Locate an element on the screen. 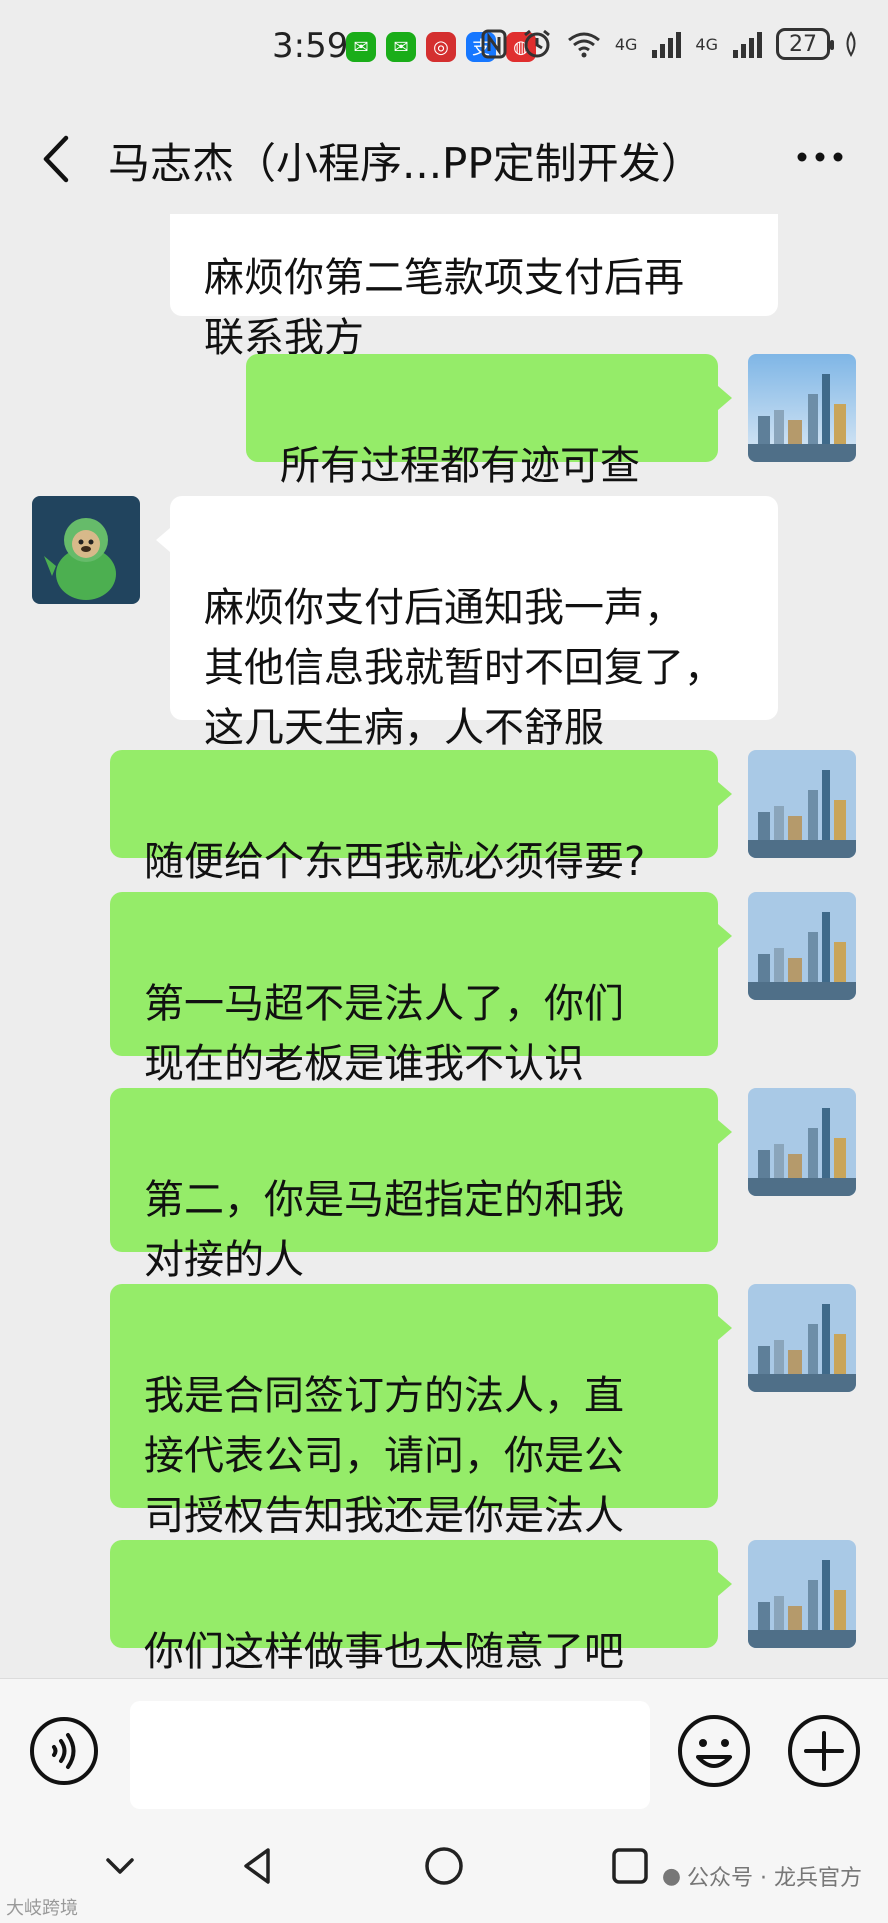  watermark-left-text: 大岐跨境 is located at coordinates (42, 1908).